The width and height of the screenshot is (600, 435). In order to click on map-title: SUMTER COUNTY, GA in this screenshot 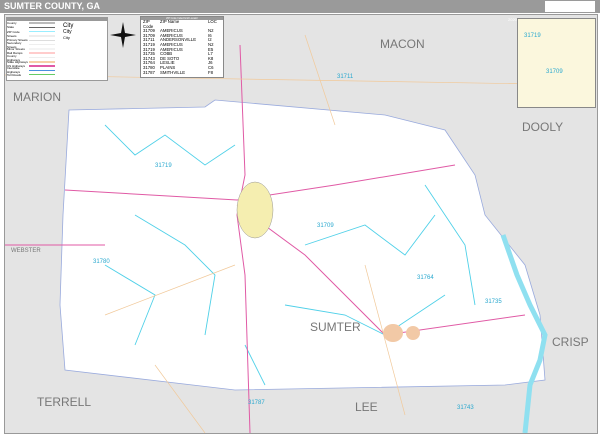, I will do `click(52, 6)`.